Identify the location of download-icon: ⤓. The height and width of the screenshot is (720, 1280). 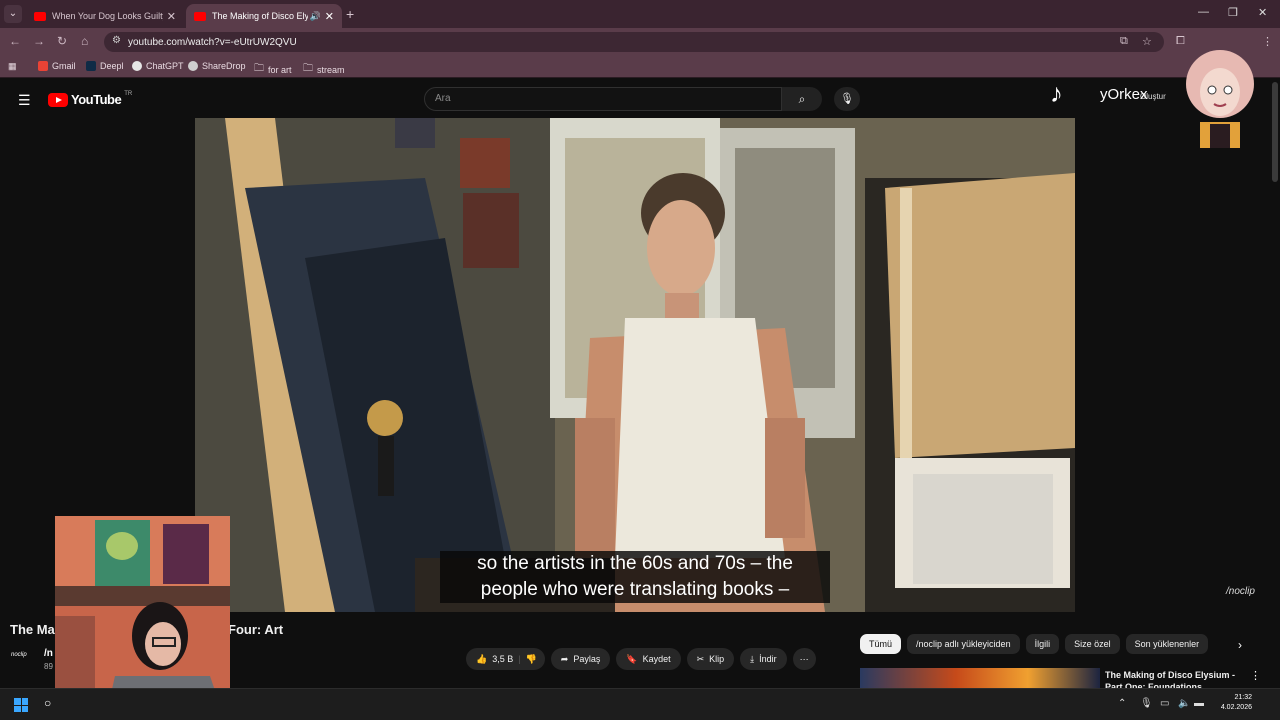
(752, 658).